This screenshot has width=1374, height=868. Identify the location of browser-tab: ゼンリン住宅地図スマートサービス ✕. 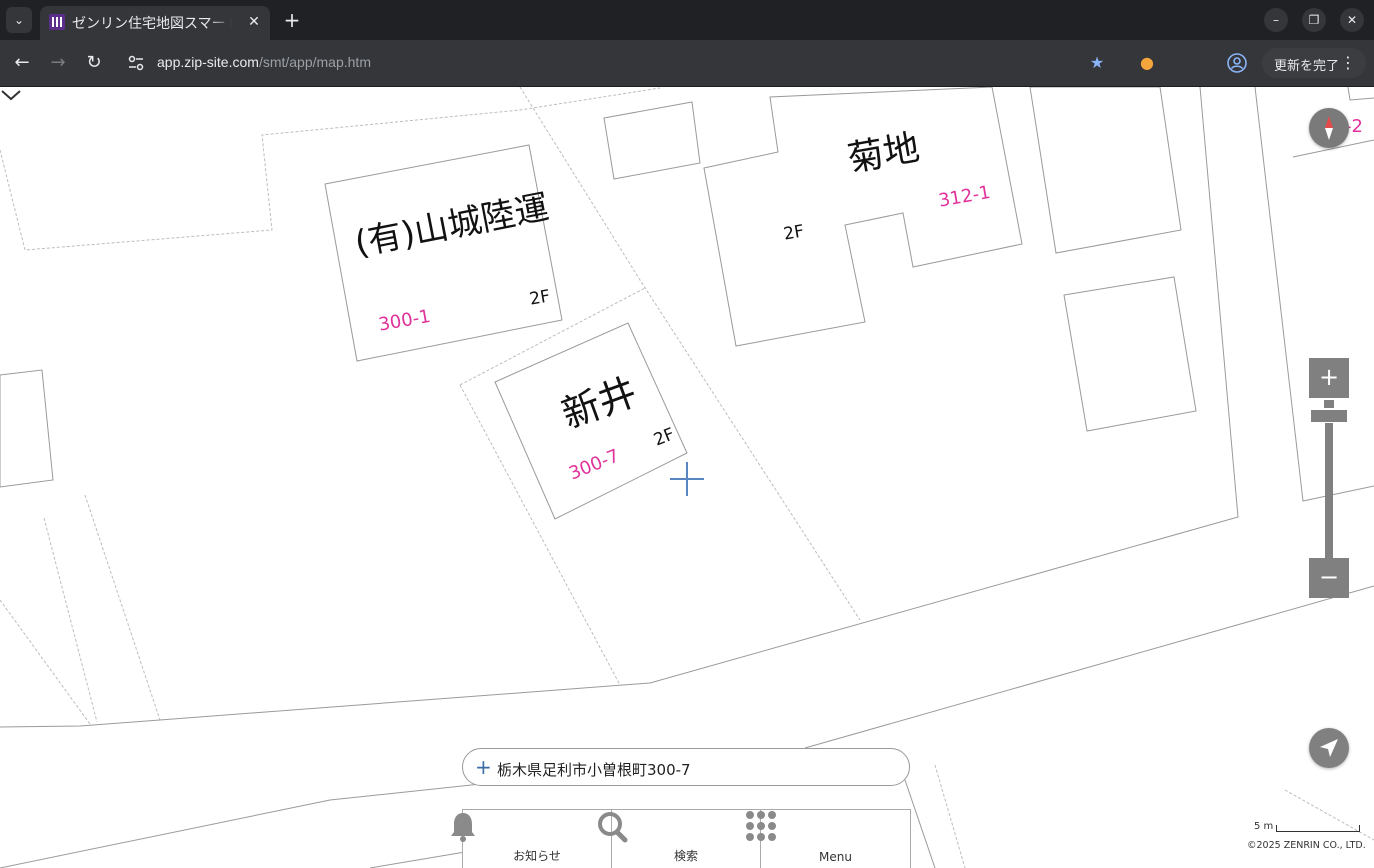
(155, 23).